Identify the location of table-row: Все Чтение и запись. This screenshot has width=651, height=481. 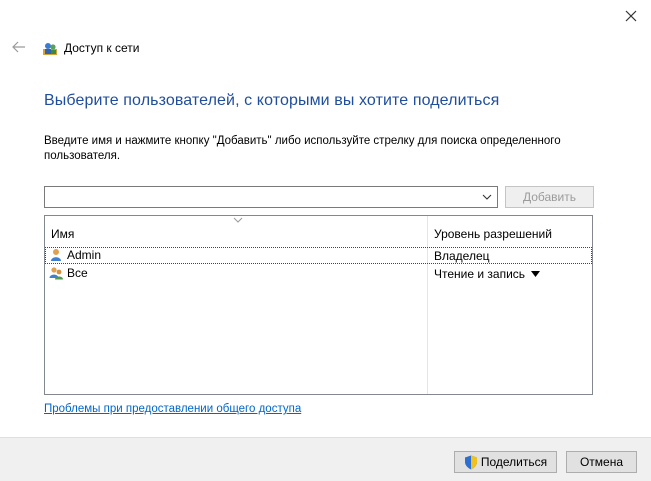
(318, 273).